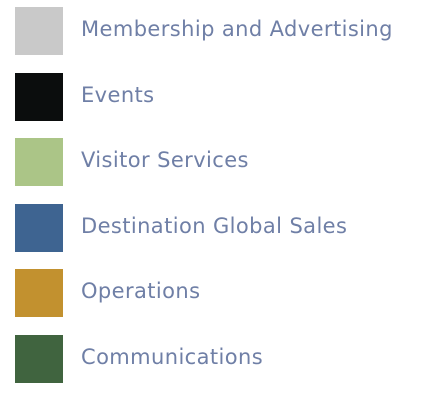  I want to click on legend-label: Visitor Services, so click(165, 160).